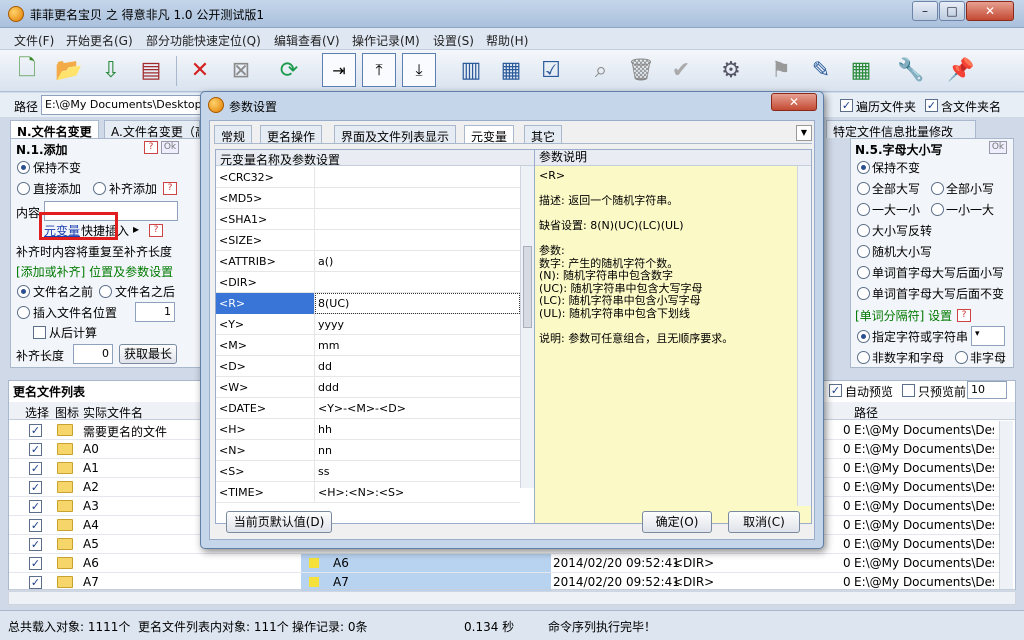 The height and width of the screenshot is (640, 1024). I want to click on tab-name-change: N.文件名变更, so click(54, 129).